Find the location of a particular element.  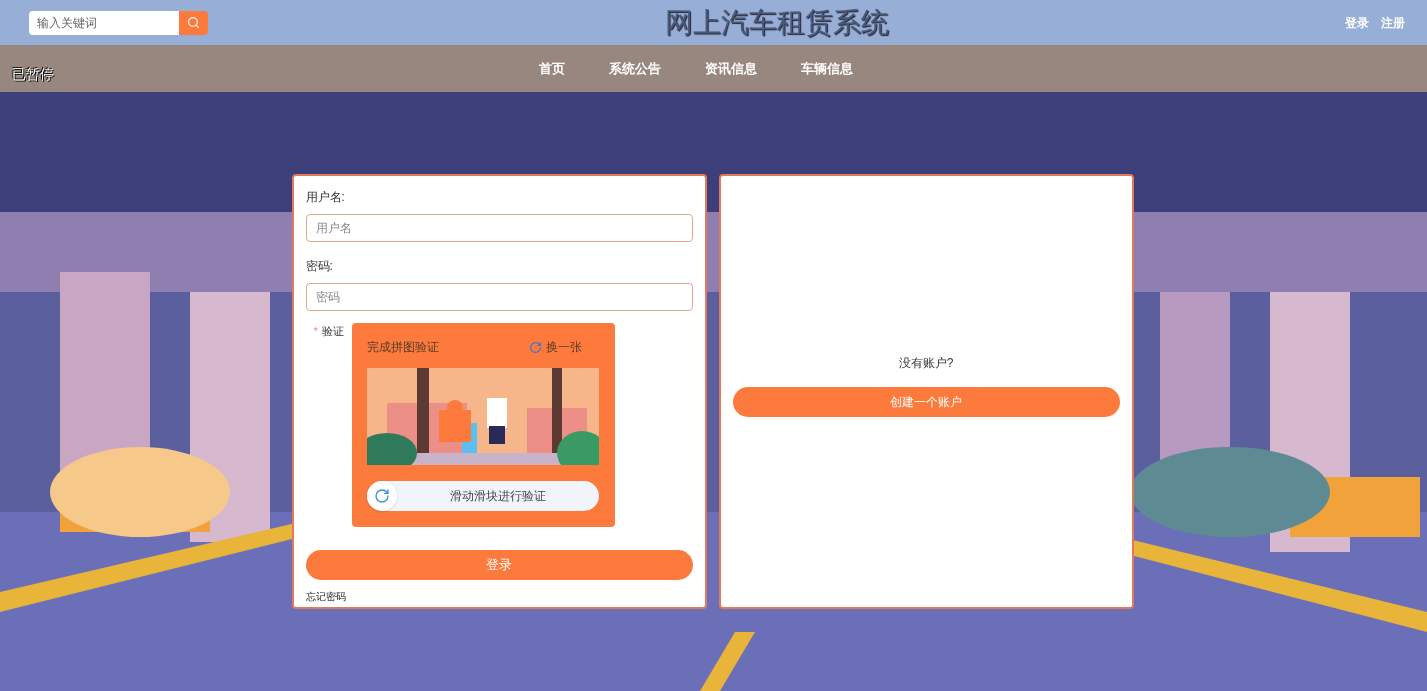

search-icon is located at coordinates (193, 22).